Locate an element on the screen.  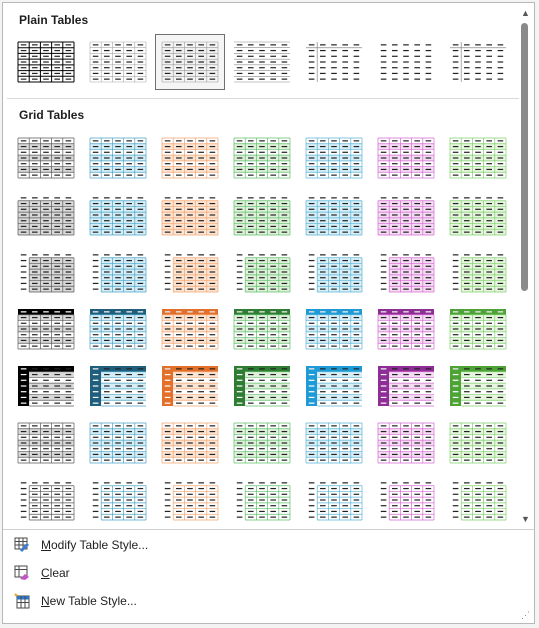
clear-eraser-icon is located at coordinates (22, 573).